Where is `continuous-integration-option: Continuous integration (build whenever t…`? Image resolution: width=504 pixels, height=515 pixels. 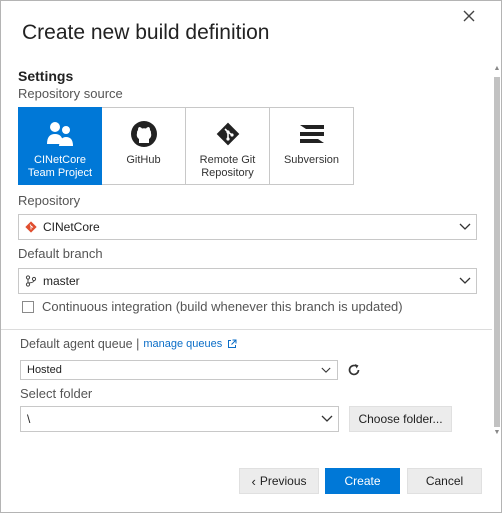
continuous-integration-option: Continuous integration (build whenever t… is located at coordinates (212, 306).